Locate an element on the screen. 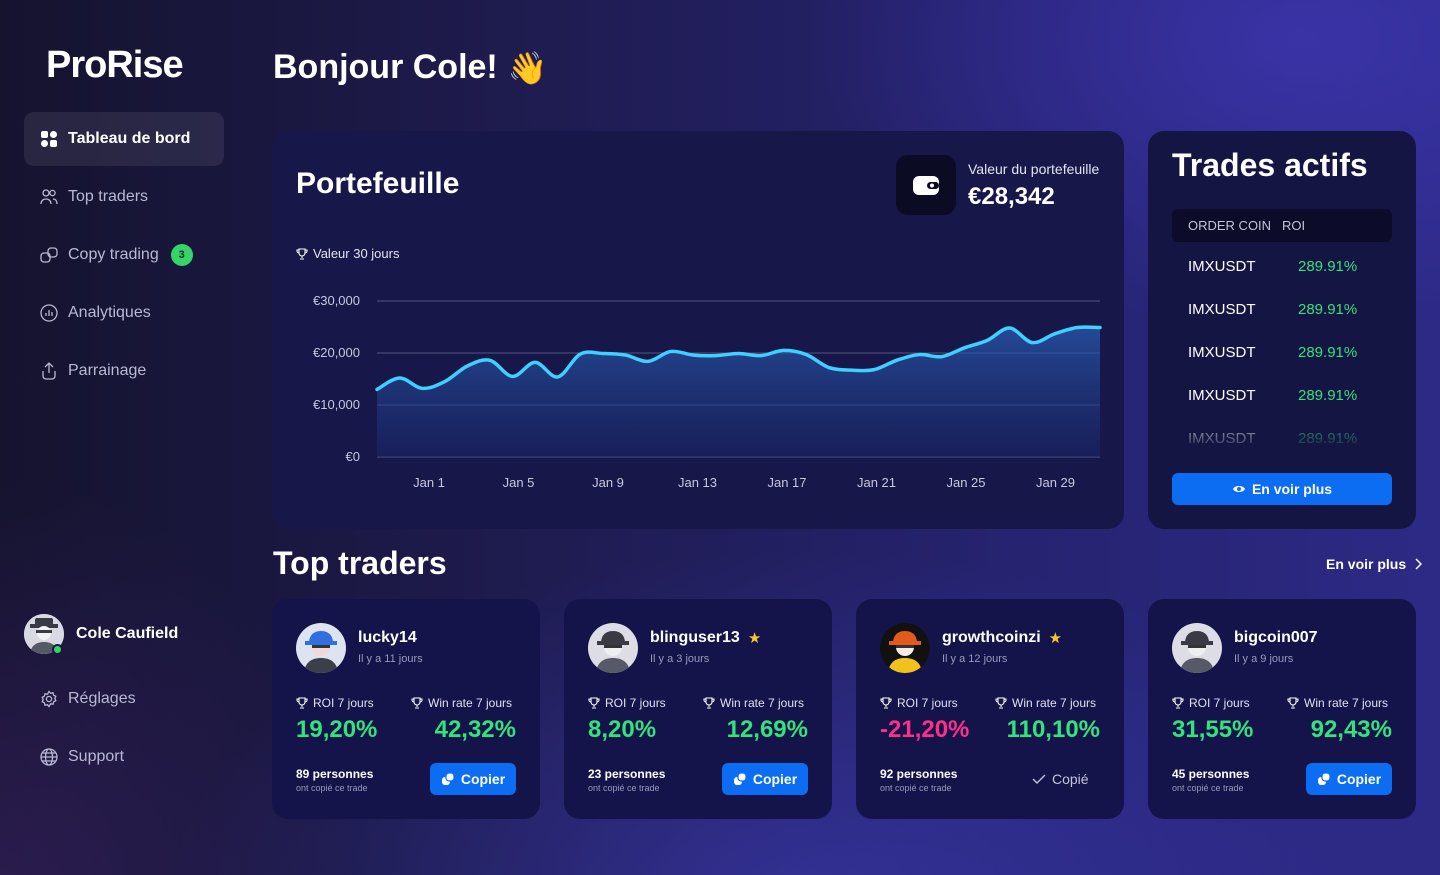 Image resolution: width=1440 pixels, height=875 pixels. x-tick-label: Jan 9 is located at coordinates (608, 482).